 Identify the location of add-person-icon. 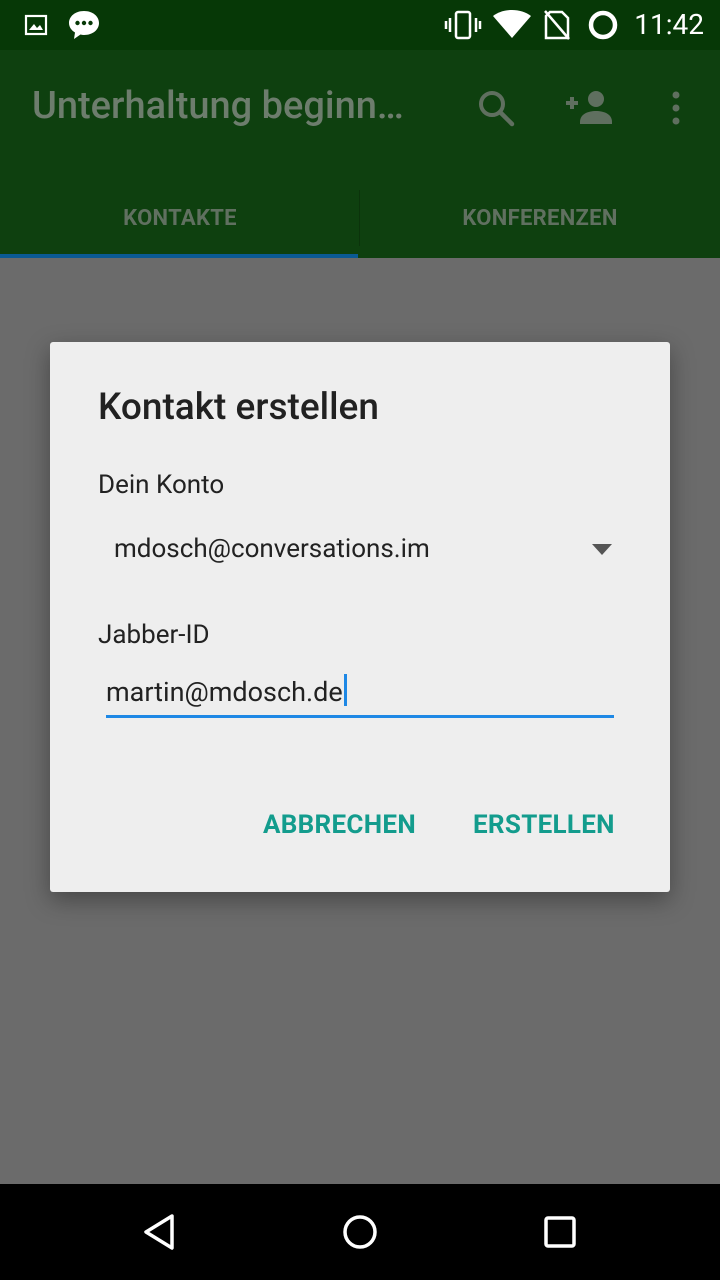
(590, 108).